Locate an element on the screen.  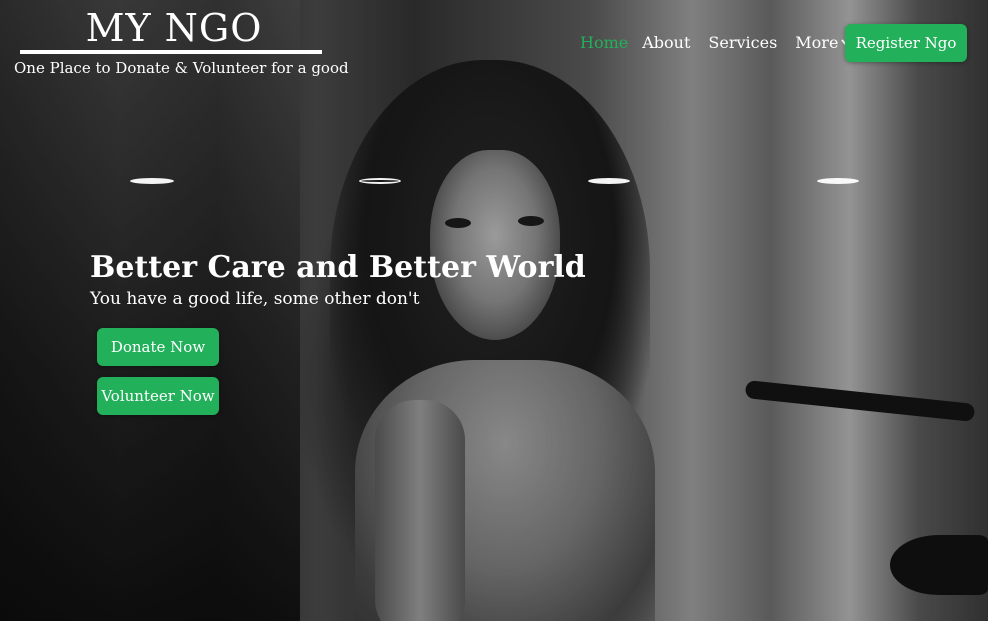
volunteer-now-button: Volunteer Now is located at coordinates (158, 396).